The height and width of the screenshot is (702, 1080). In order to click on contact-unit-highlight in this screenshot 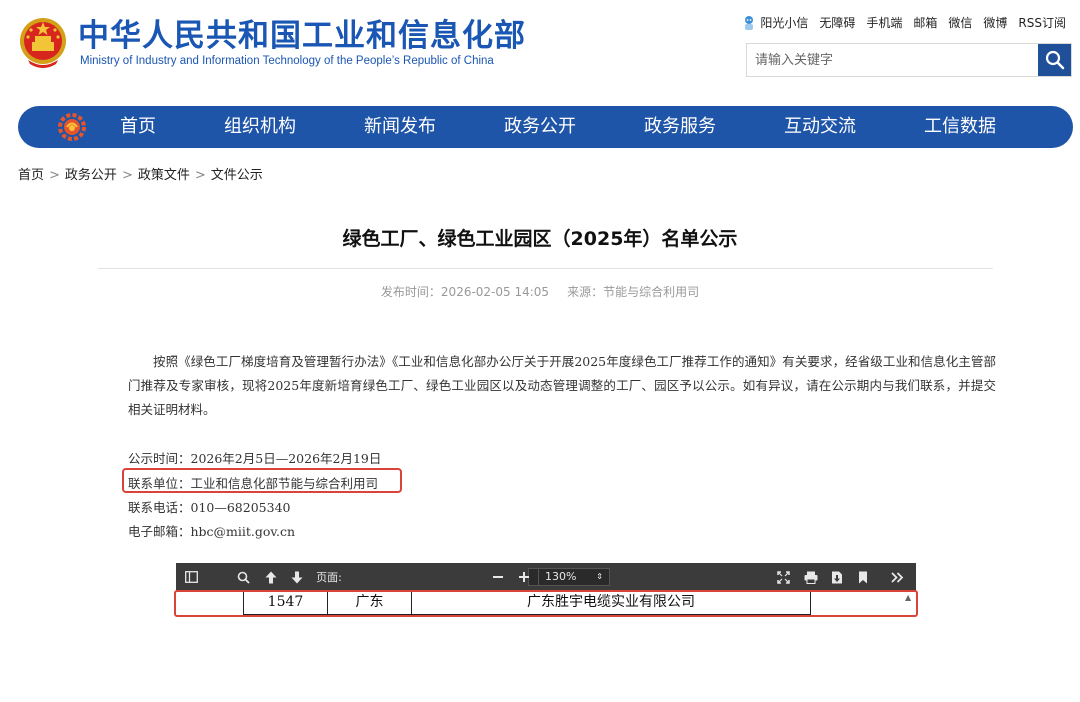, I will do `click(262, 480)`.